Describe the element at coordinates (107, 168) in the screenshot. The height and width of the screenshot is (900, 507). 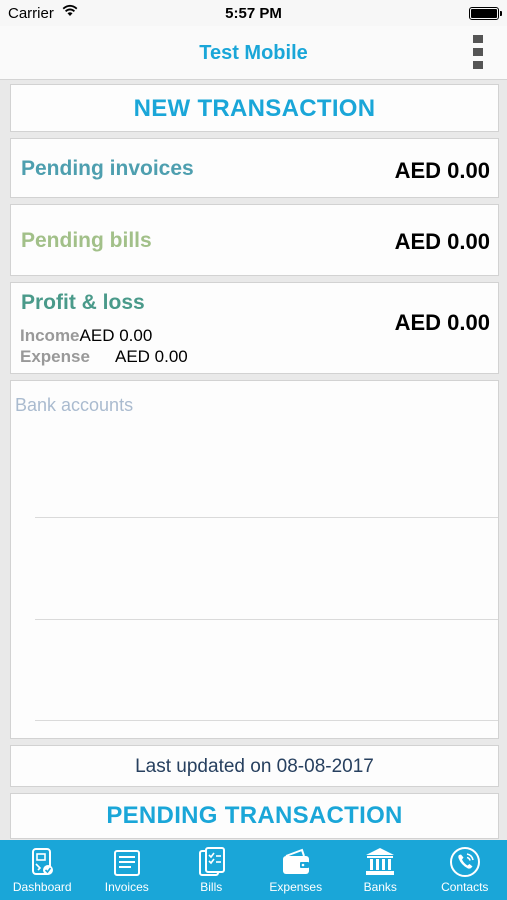
I see `pending-invoices-label: Pending invoices` at that location.